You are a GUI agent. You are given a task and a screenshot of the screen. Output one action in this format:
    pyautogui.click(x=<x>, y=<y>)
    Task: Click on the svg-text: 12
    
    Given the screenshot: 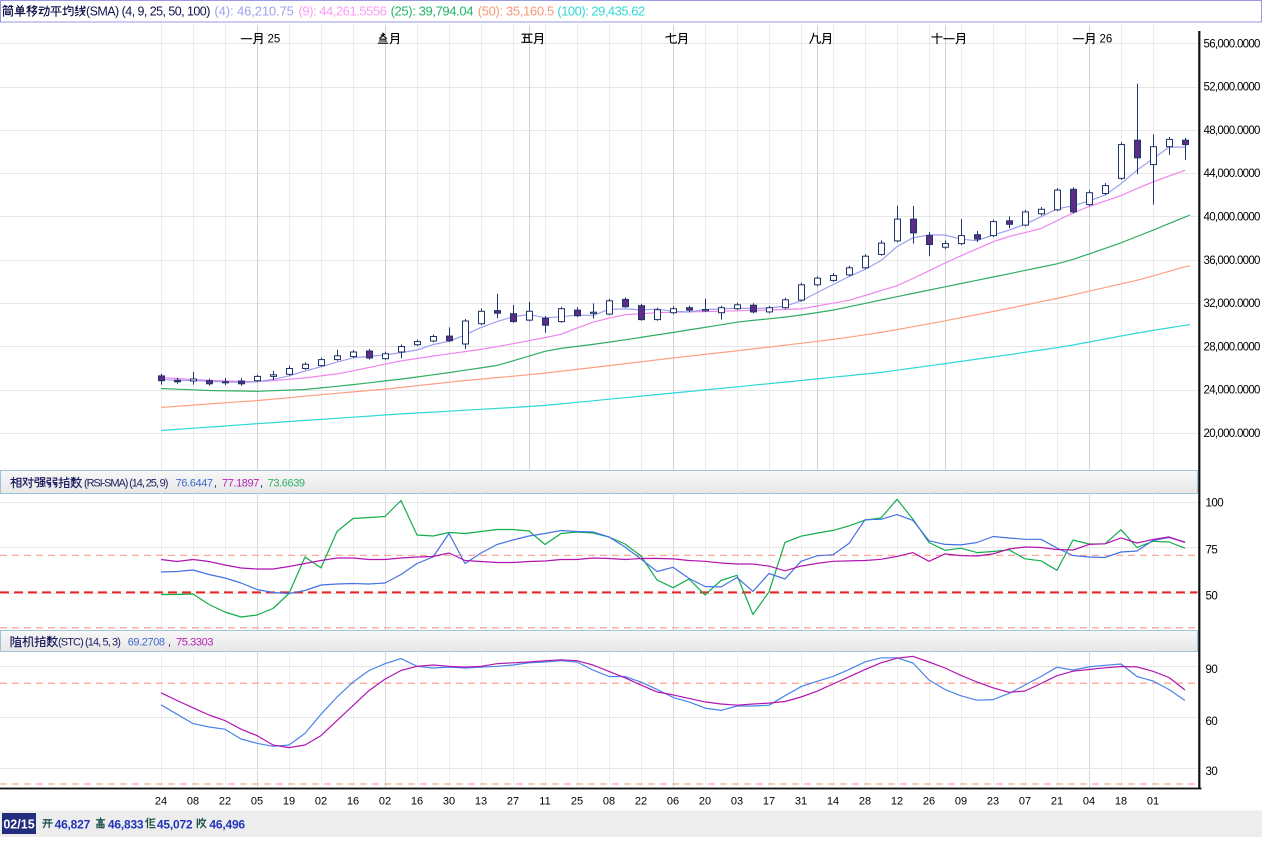 What is the action you would take?
    pyautogui.click(x=897, y=802)
    